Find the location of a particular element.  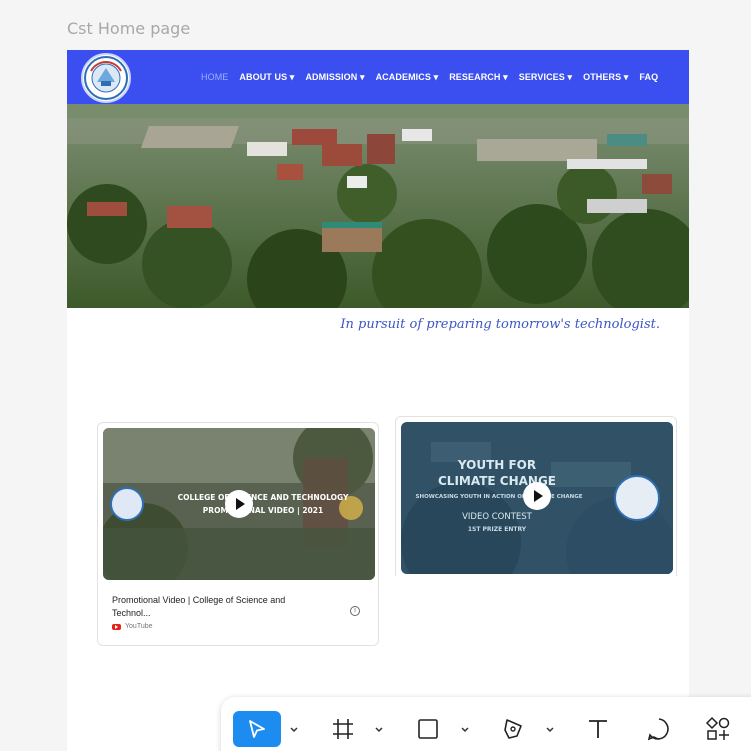

design-toolbar is located at coordinates (486, 724).